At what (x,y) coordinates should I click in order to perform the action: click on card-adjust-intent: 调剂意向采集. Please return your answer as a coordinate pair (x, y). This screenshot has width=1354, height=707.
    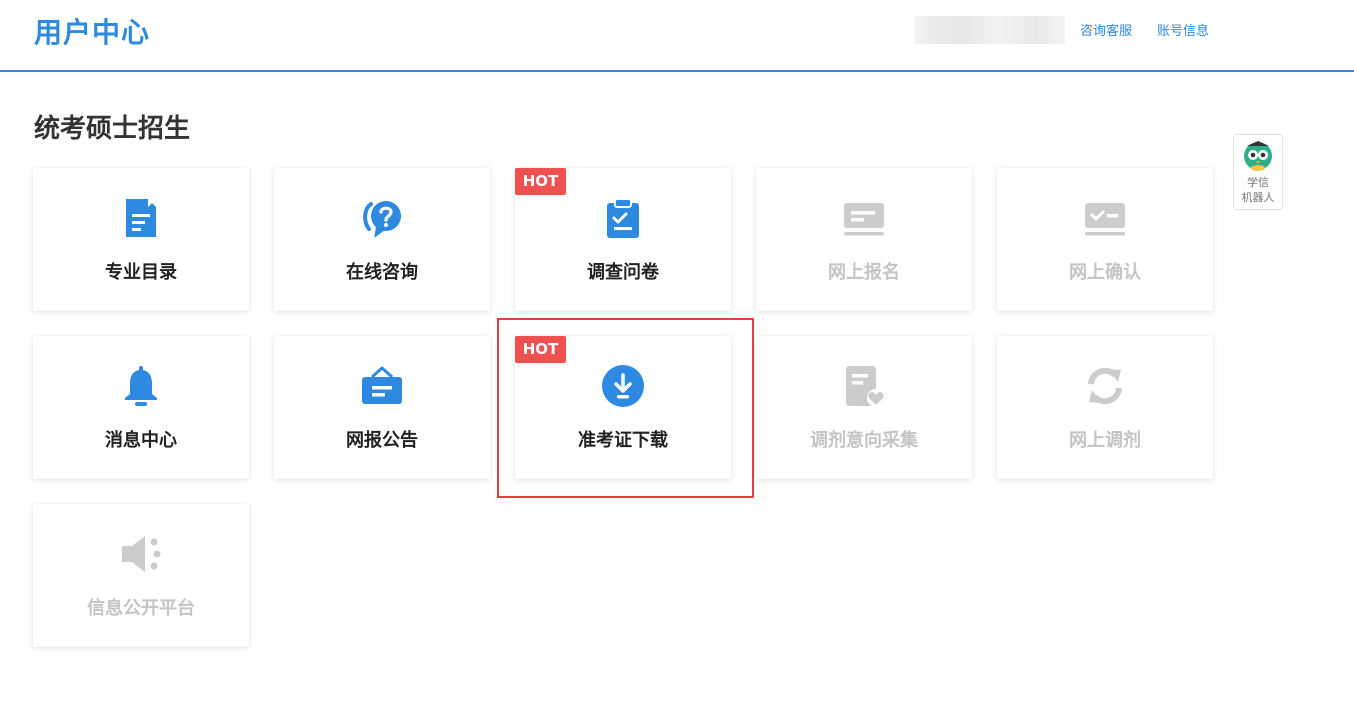
    Looking at the image, I should click on (864, 407).